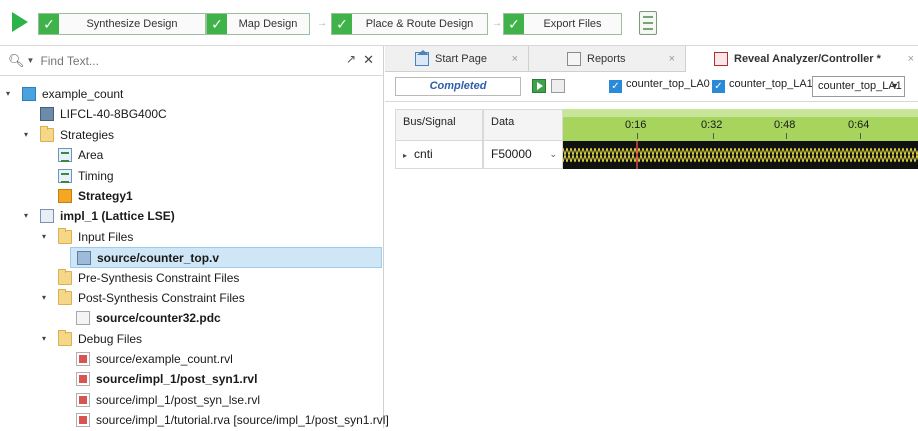 This screenshot has height=431, width=918. I want to click on tick-label: 0:32, so click(712, 125).